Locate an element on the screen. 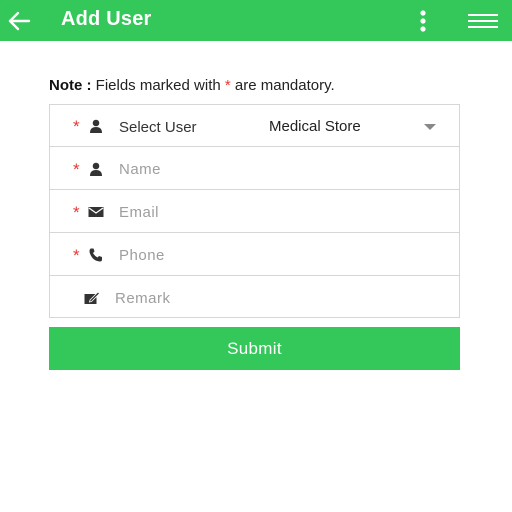  edit-note-icon is located at coordinates (92, 297).